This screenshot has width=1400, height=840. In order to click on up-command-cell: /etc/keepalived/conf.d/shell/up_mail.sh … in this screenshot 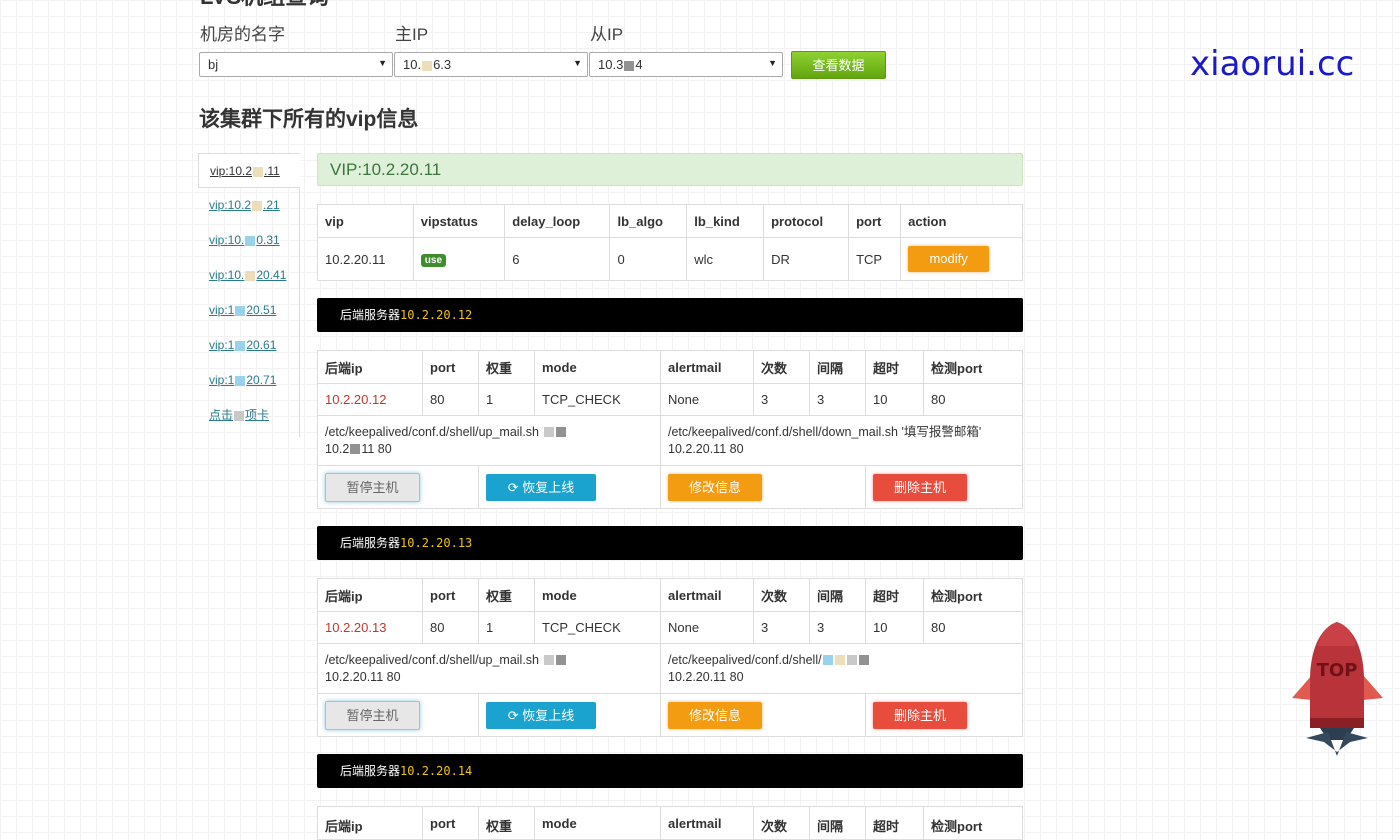, I will do `click(489, 668)`.